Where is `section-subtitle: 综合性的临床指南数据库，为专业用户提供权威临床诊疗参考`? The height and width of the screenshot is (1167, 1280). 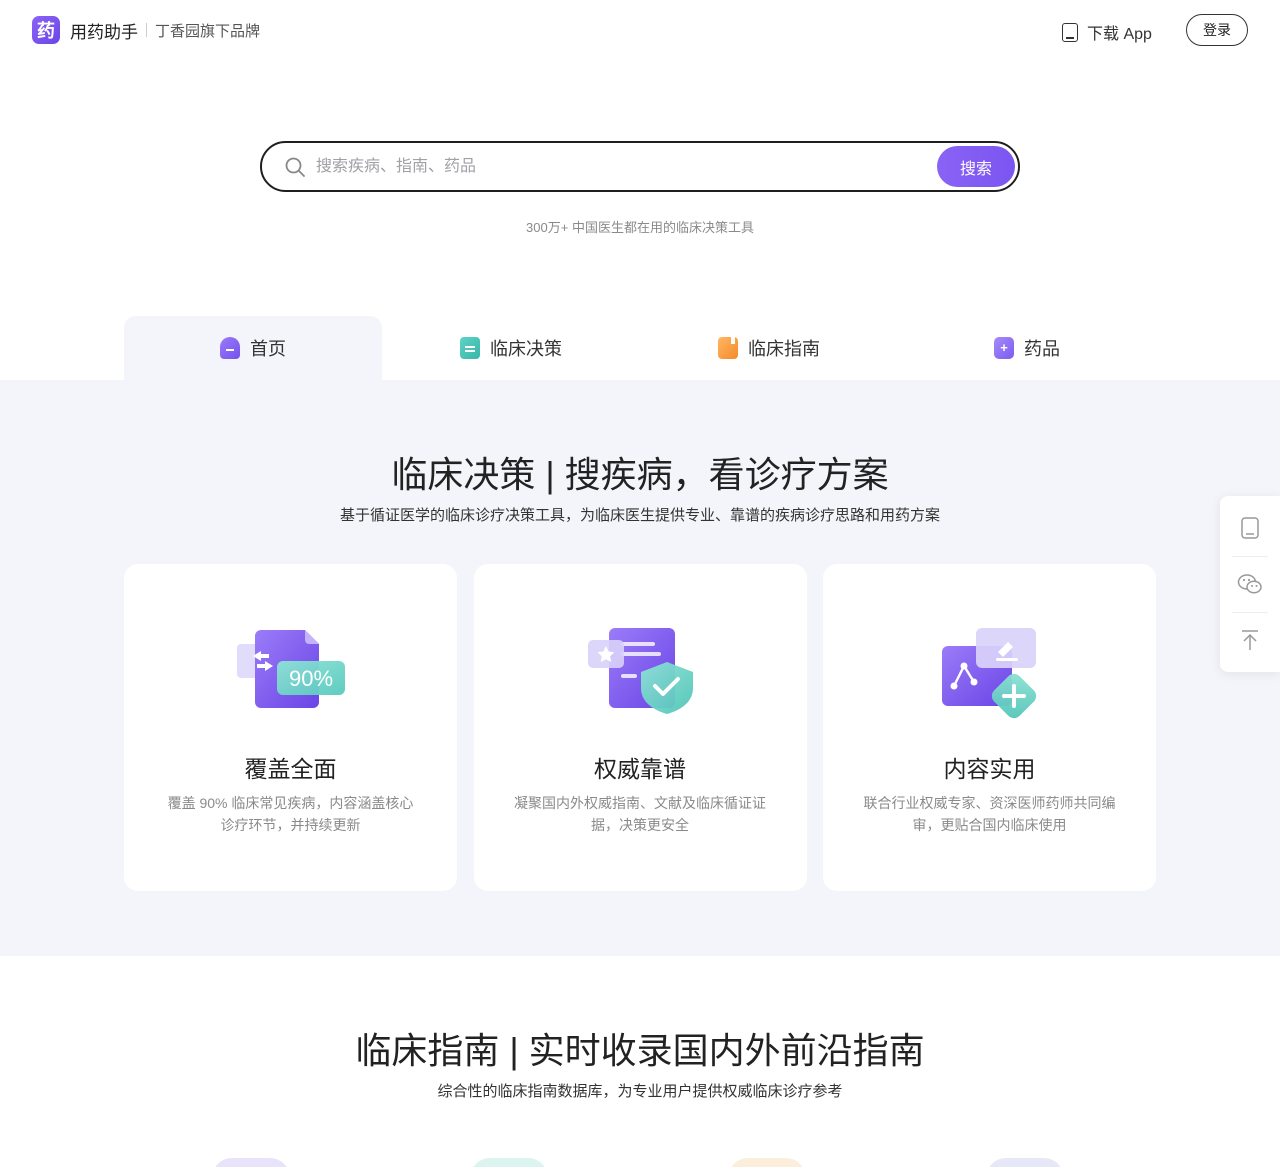
section-subtitle: 综合性的临床指南数据库，为专业用户提供权威临床诊疗参考 is located at coordinates (640, 1091).